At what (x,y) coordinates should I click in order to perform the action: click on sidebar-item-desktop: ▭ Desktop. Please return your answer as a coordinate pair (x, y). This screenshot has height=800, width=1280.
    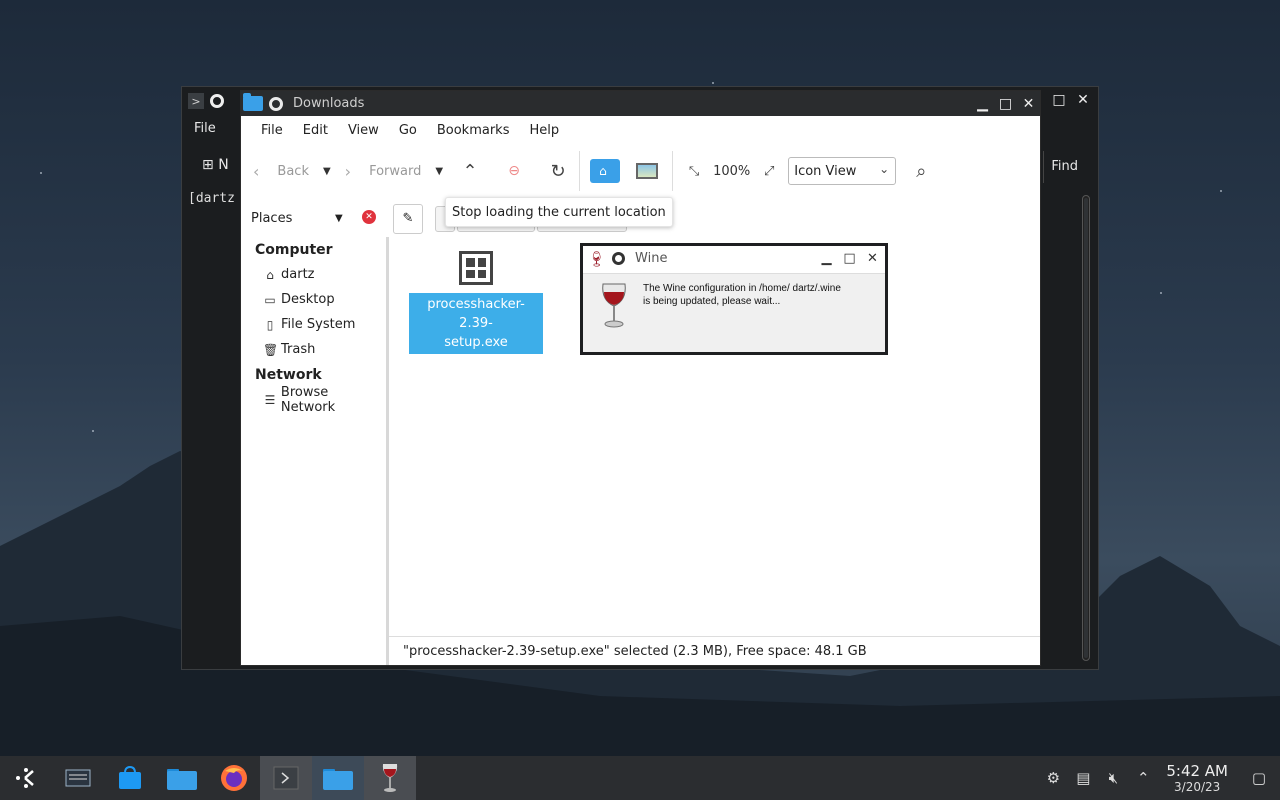
    Looking at the image, I should click on (313, 299).